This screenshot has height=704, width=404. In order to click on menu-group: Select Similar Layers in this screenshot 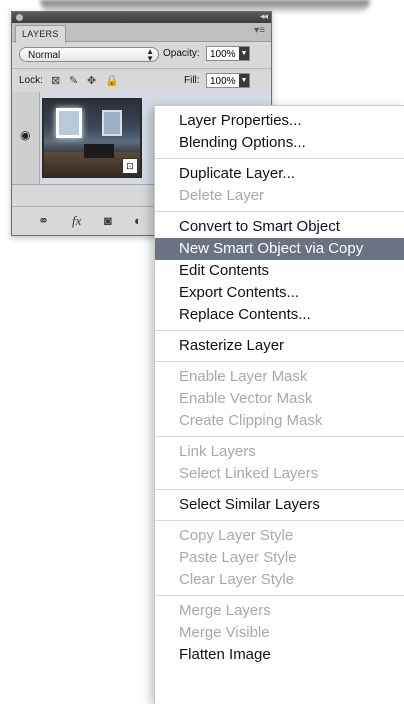, I will do `click(279, 505)`.